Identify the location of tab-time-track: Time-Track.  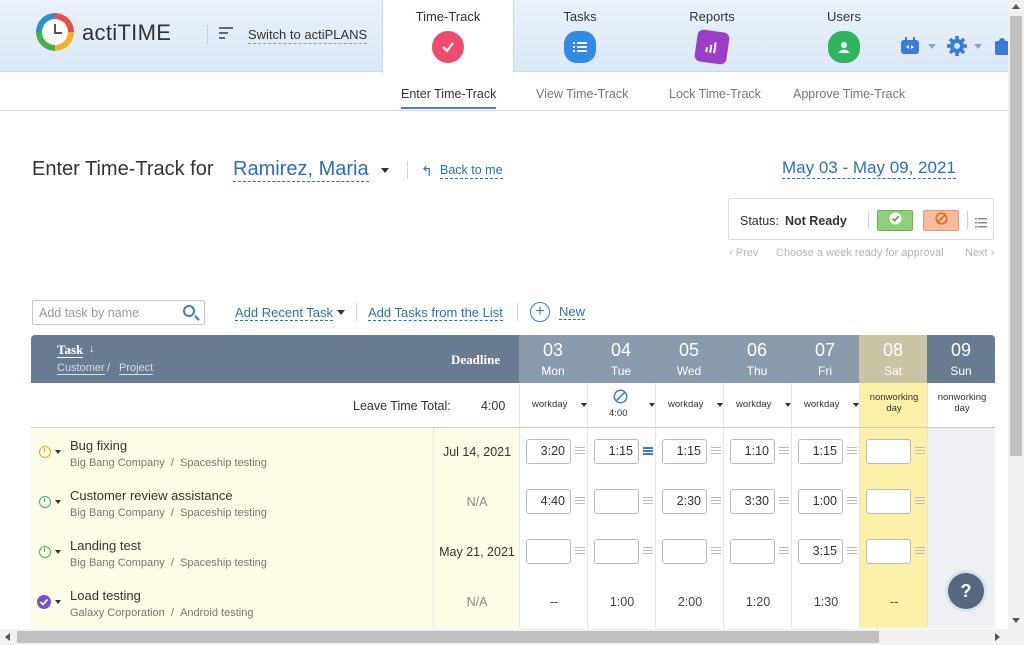
(448, 36).